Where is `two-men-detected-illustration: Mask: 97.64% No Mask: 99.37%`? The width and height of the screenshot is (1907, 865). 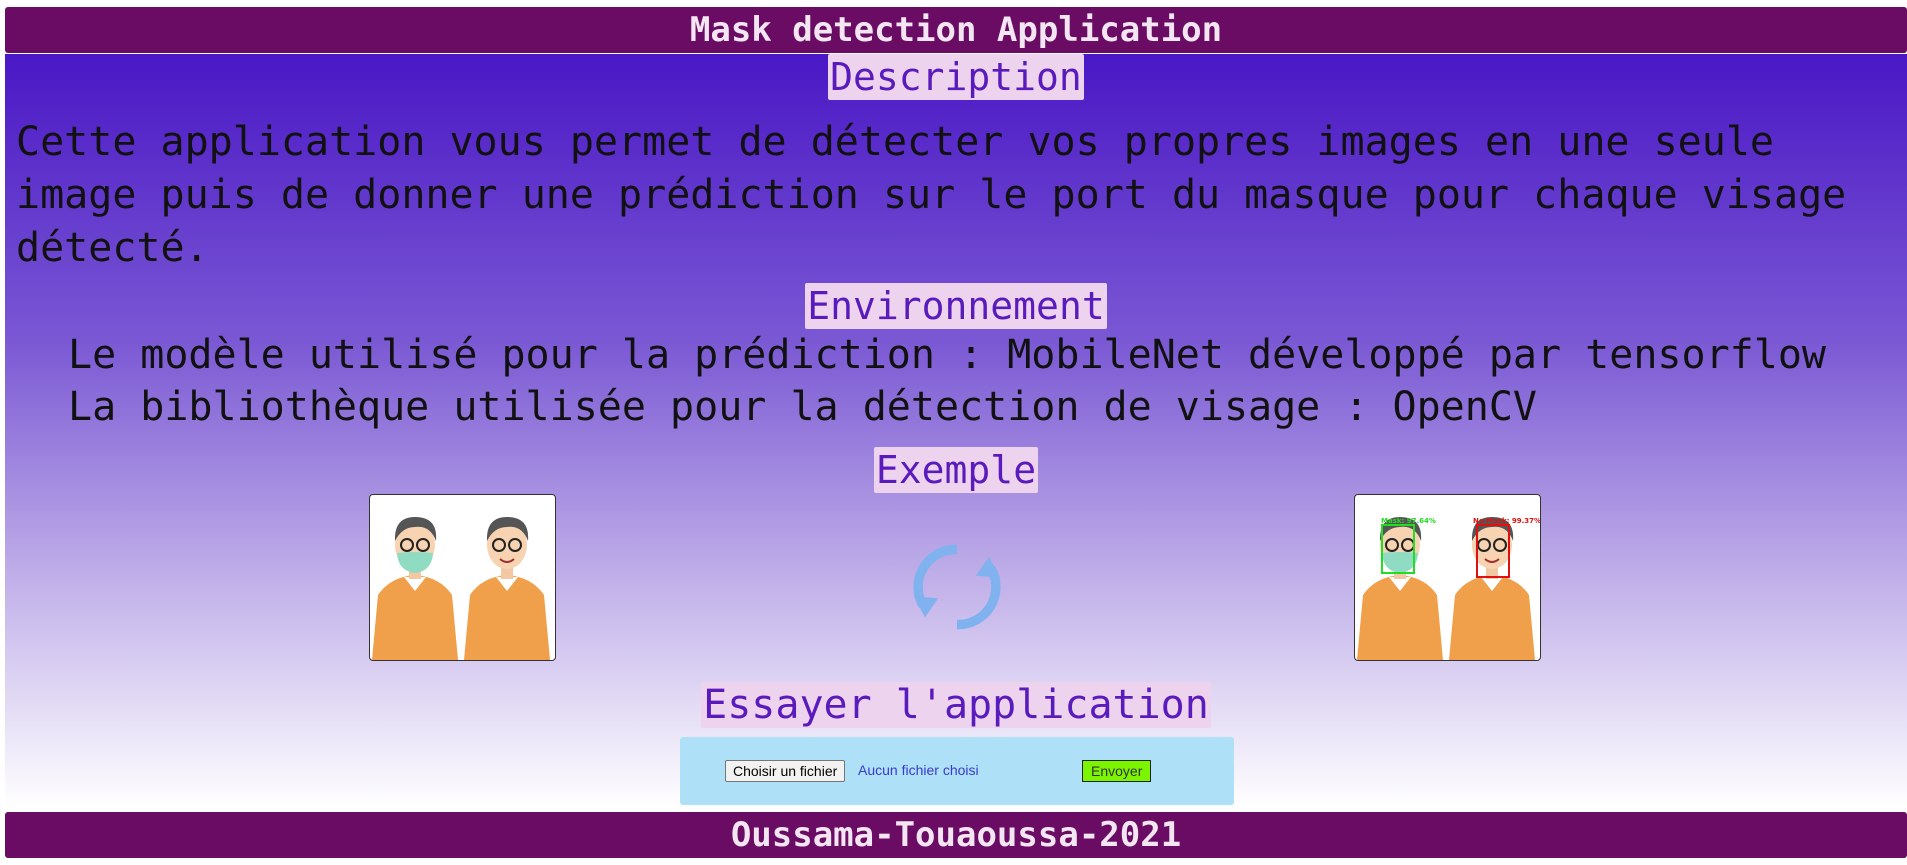
two-men-detected-illustration: Mask: 97.64% No Mask: 99.37% is located at coordinates (1448, 588).